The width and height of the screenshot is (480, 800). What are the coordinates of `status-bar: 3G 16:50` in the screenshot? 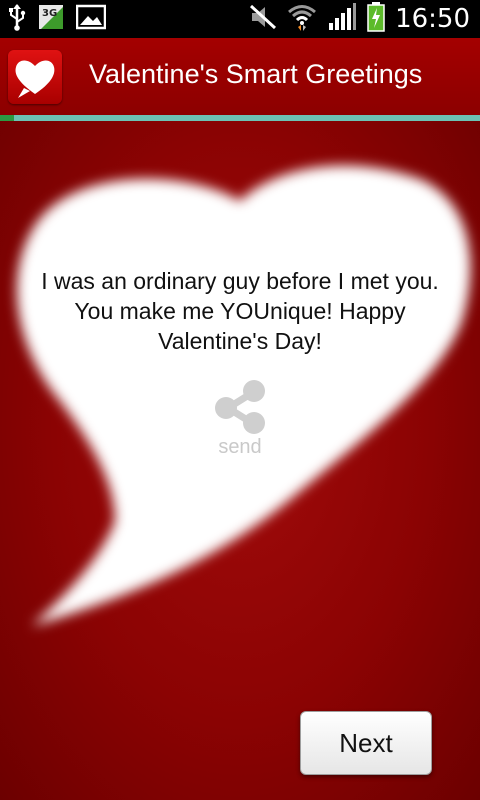 It's located at (240, 19).